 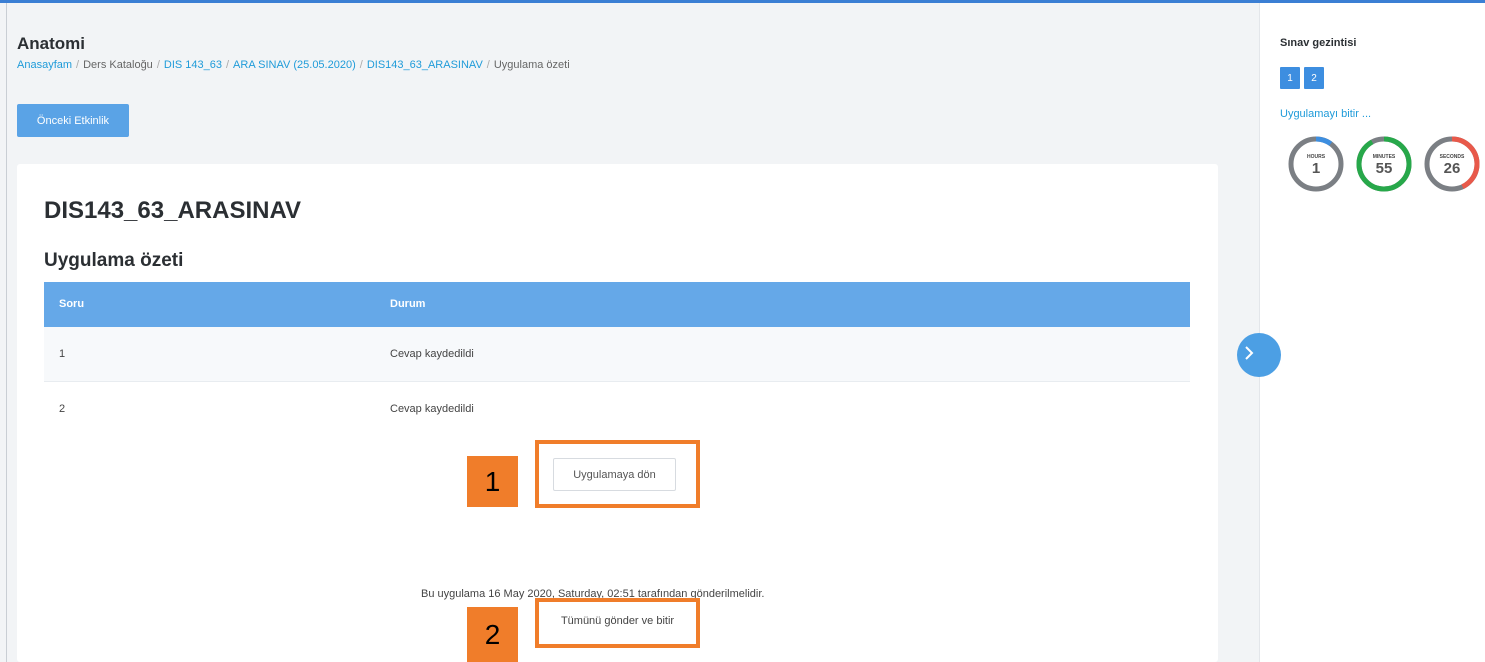 I want to click on breadcrumb-section: ARA SINAV (25.05.2020), so click(x=294, y=65).